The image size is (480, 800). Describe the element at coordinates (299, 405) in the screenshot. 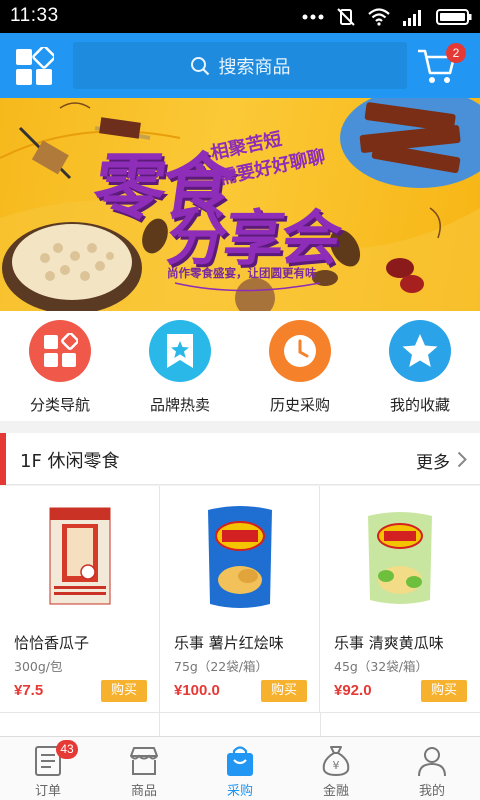

I see `quick-nav-label: 历史采购` at that location.